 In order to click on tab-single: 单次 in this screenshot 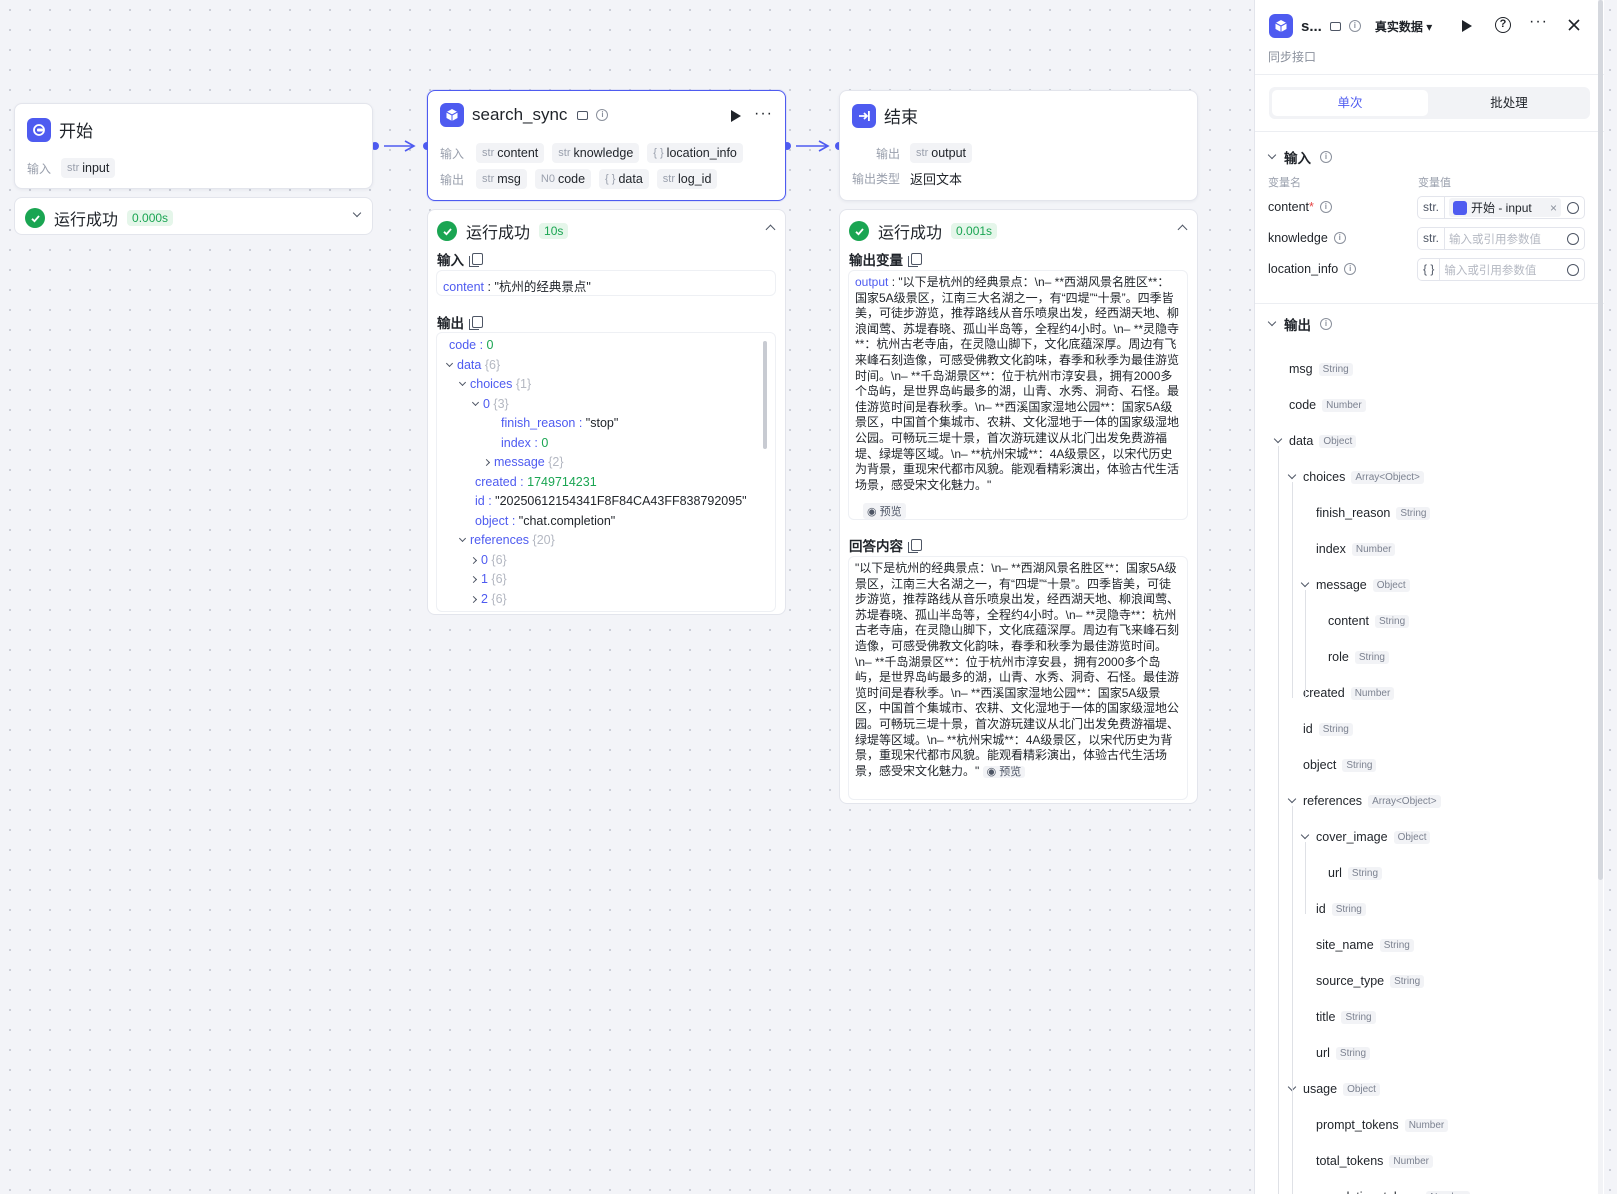, I will do `click(1350, 103)`.